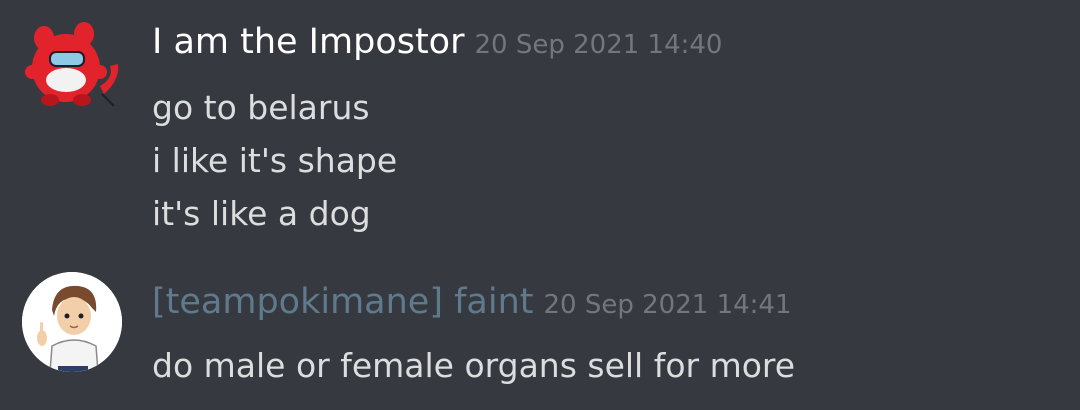 Image resolution: width=1080 pixels, height=410 pixels. I want to click on message-header: I am the Impostor 20 Sep 2021 14:40, so click(437, 42).